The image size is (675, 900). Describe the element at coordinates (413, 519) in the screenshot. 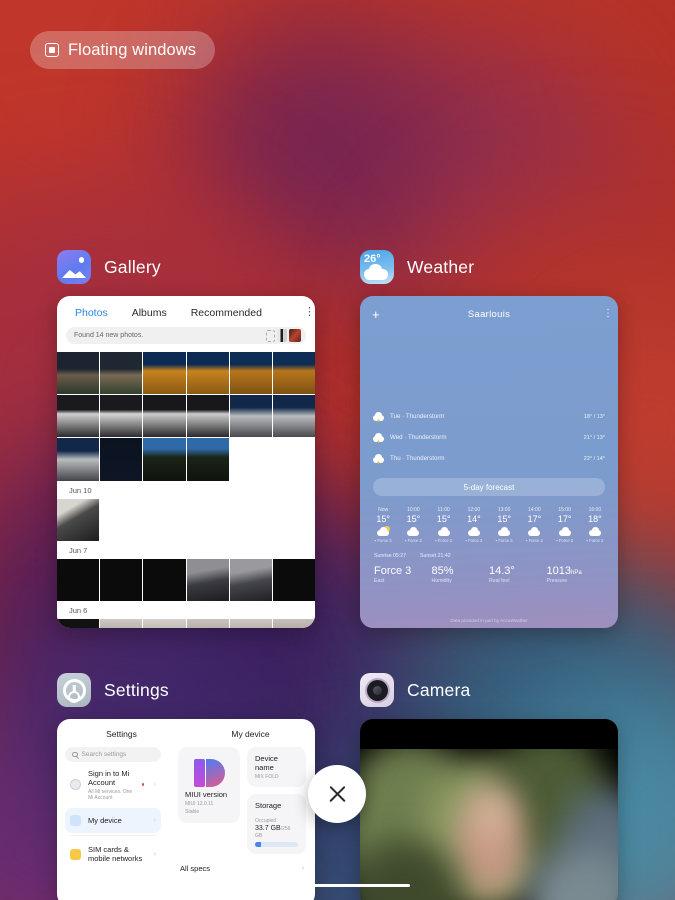

I see `weather-hour-temp: 15°` at that location.